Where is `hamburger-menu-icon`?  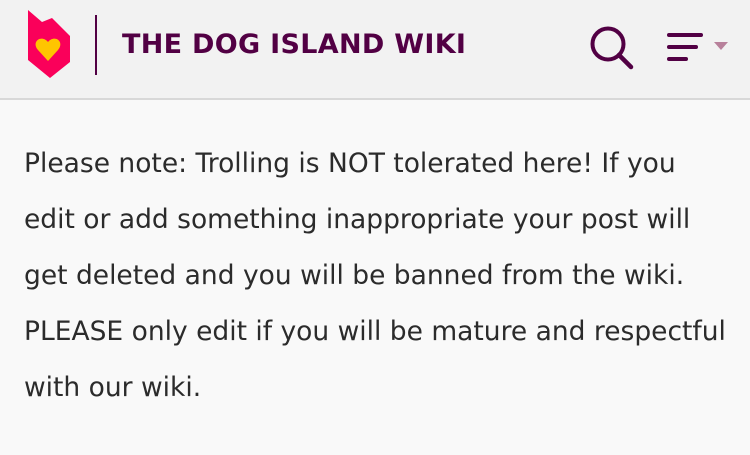 hamburger-menu-icon is located at coordinates (697, 47).